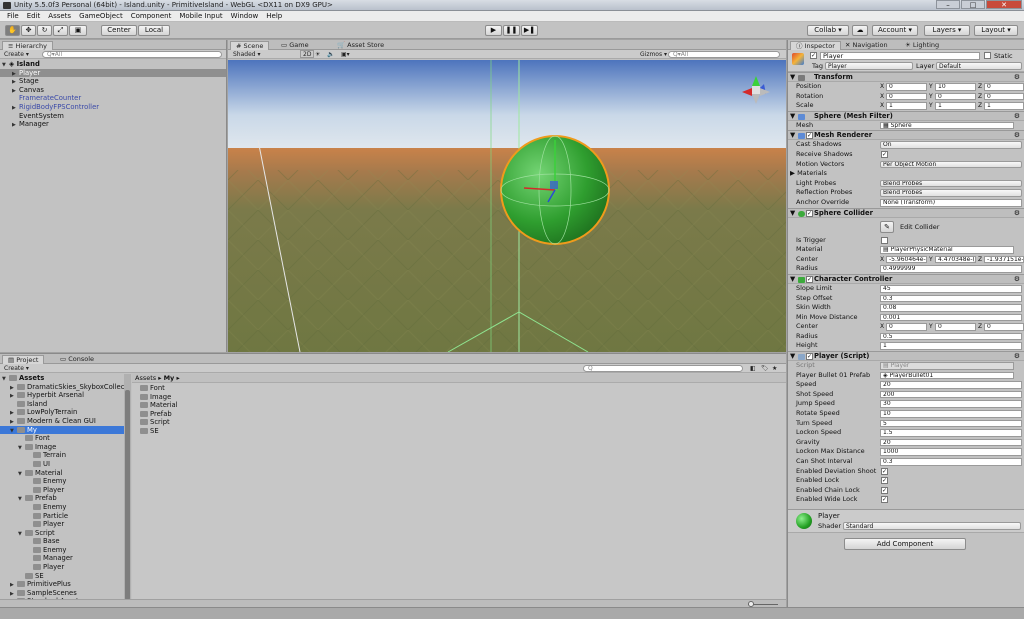 This screenshot has height=619, width=1024. Describe the element at coordinates (62, 421) in the screenshot. I see `project-folder-item: ▶ Modern & Clean GUI` at that location.